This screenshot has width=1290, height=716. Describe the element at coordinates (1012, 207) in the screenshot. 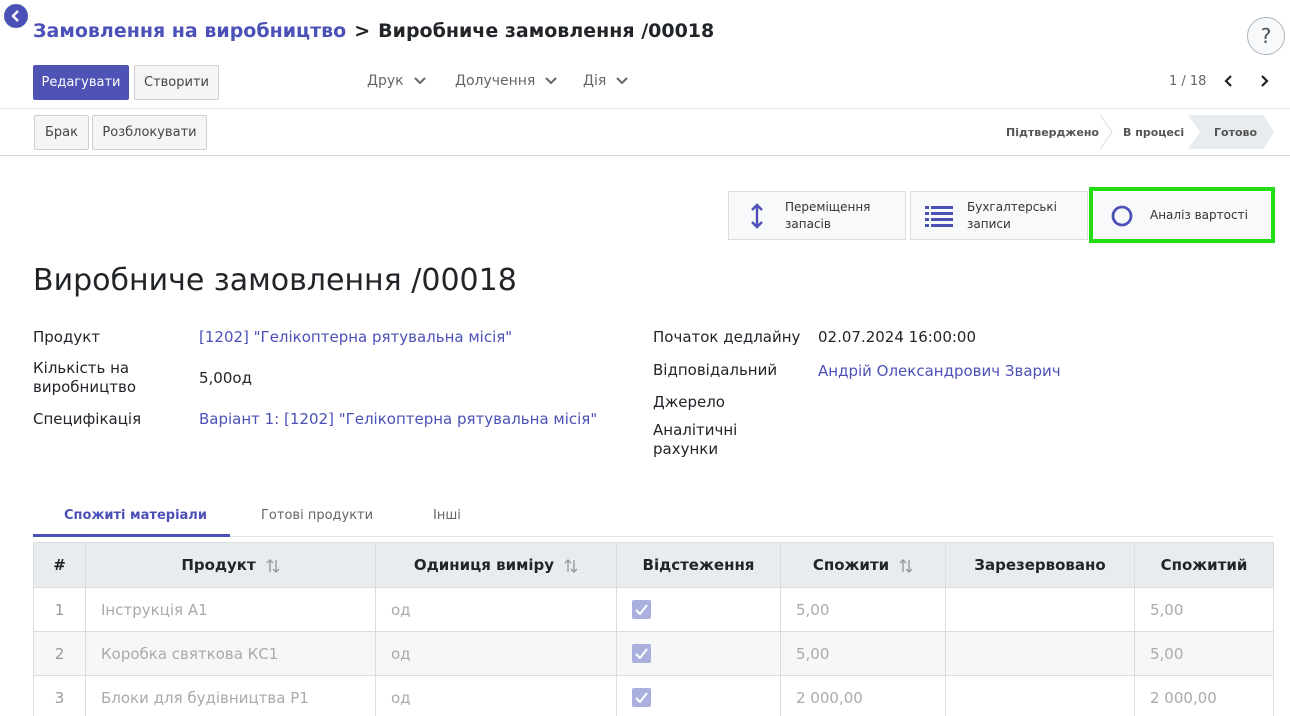

I see `accounting-label-1: Бухгалтерські` at that location.